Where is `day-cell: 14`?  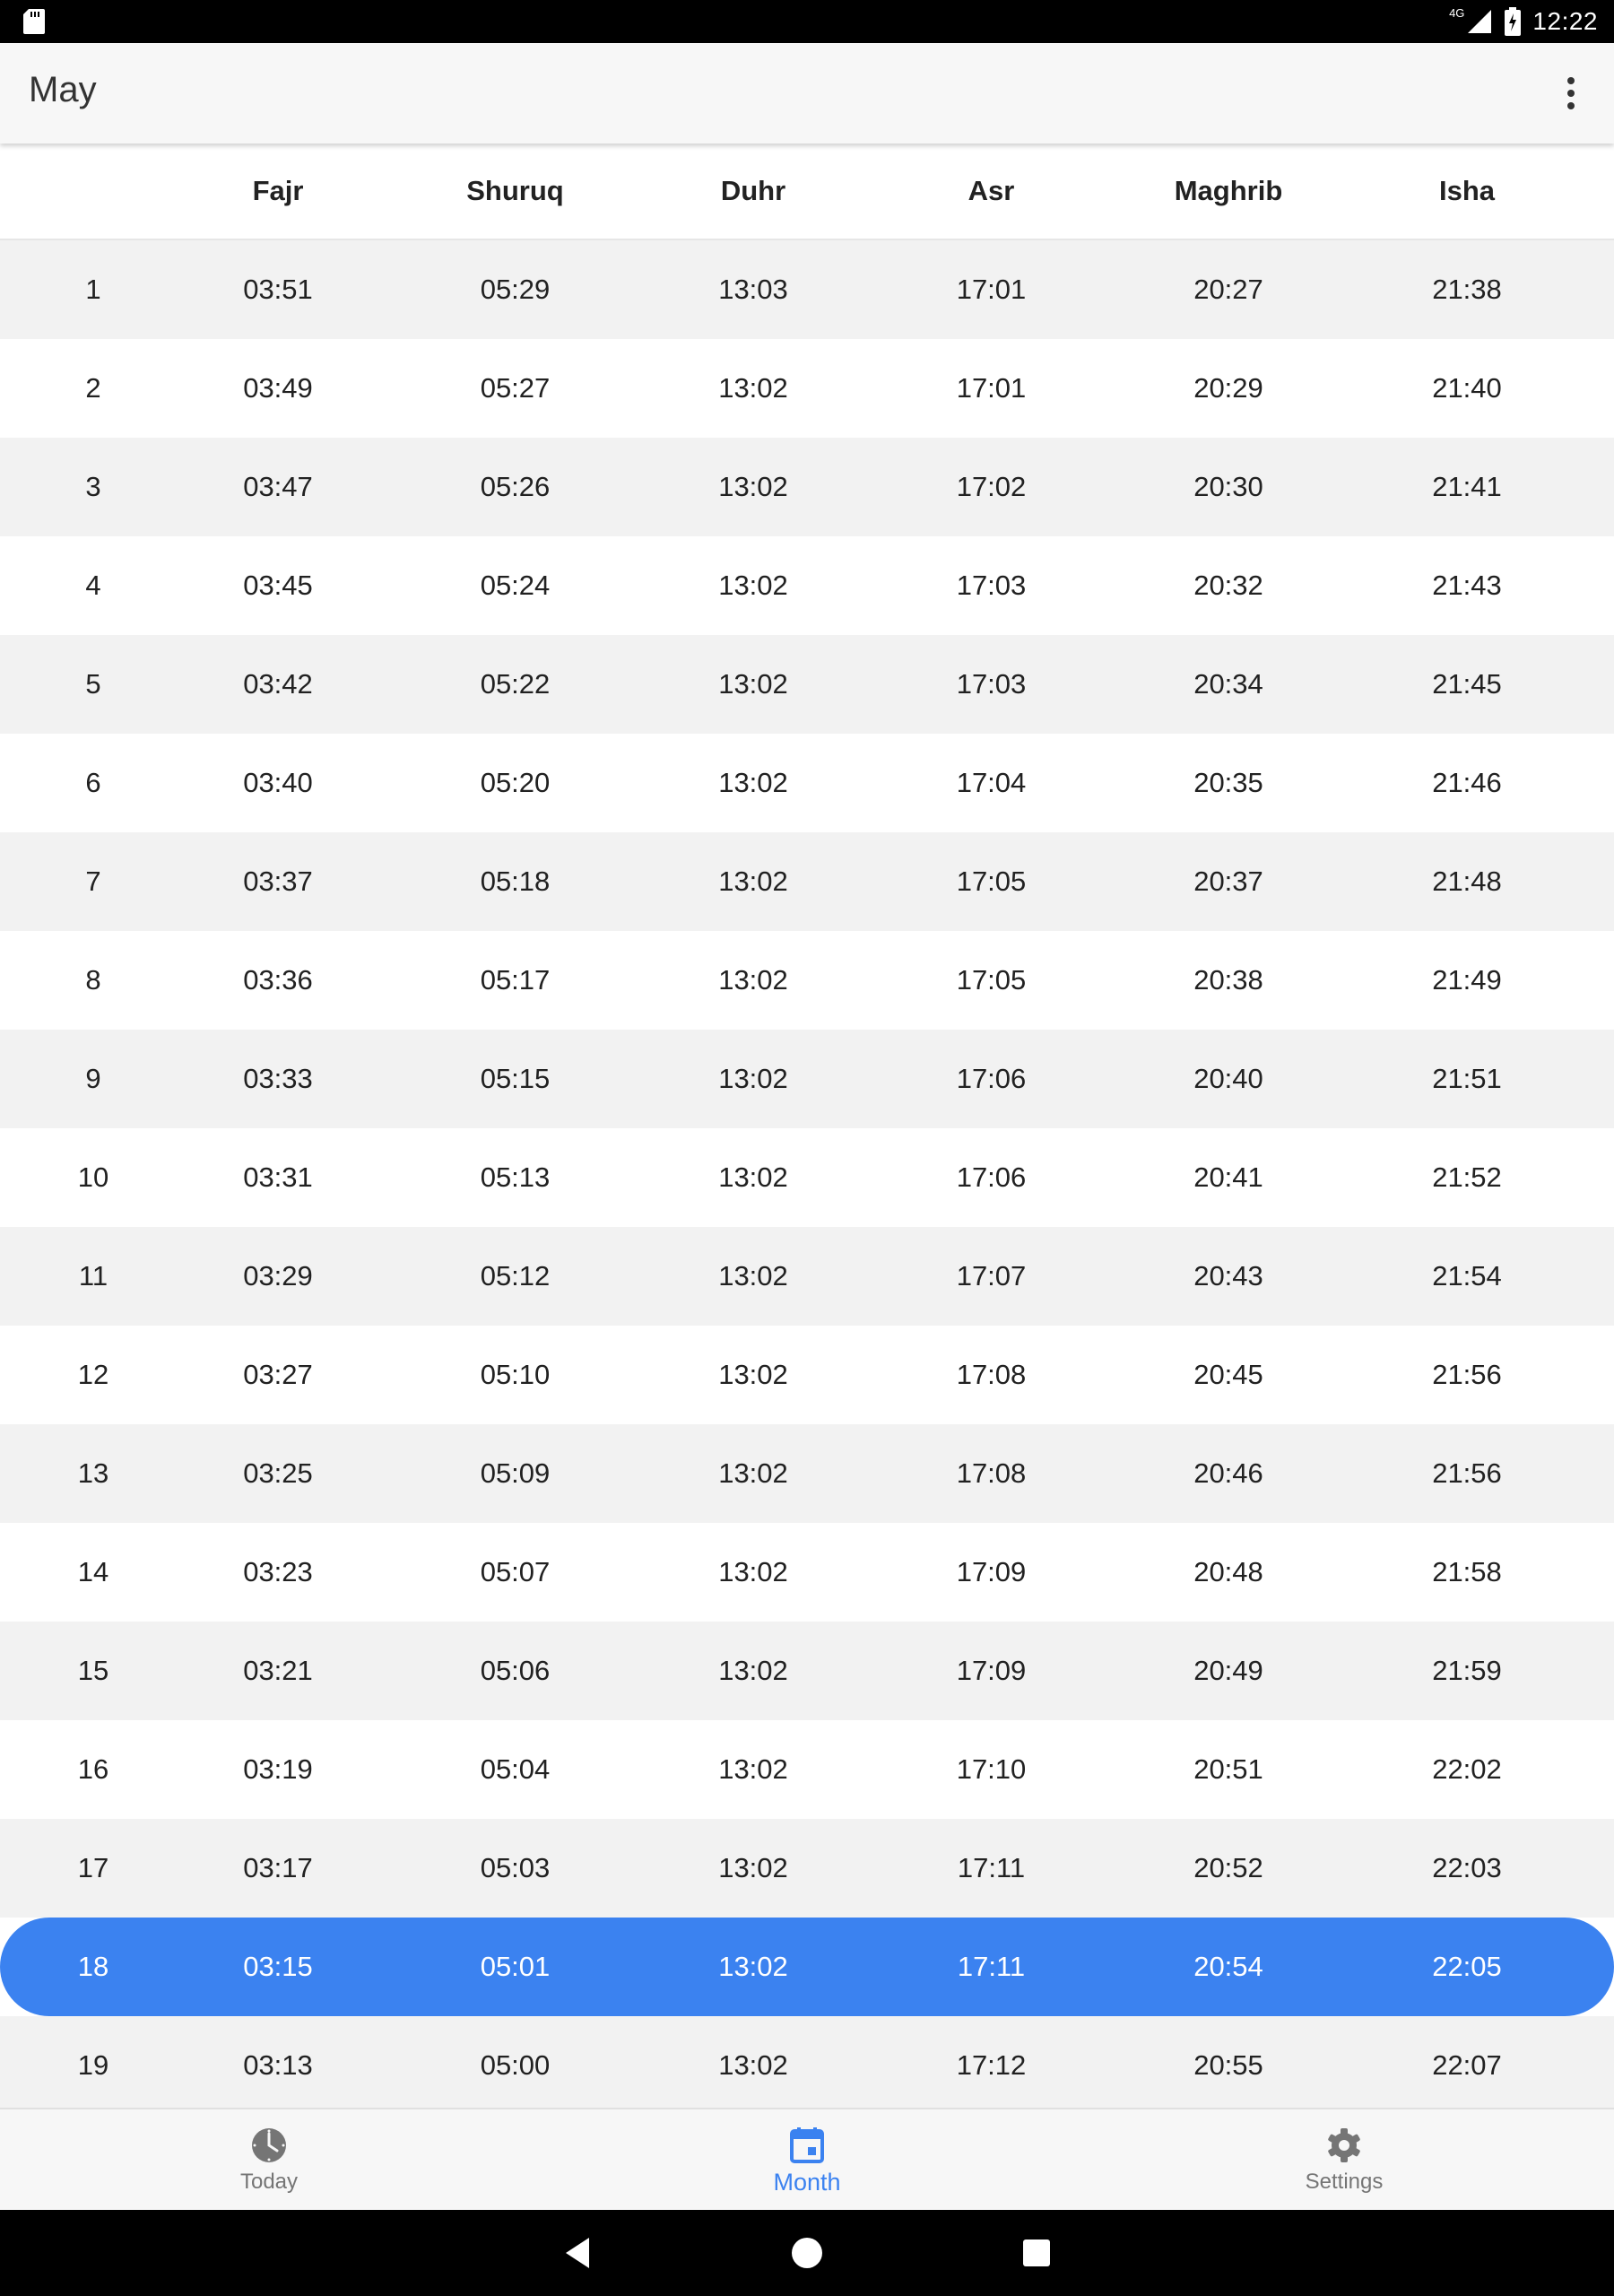
day-cell: 14 is located at coordinates (93, 1571).